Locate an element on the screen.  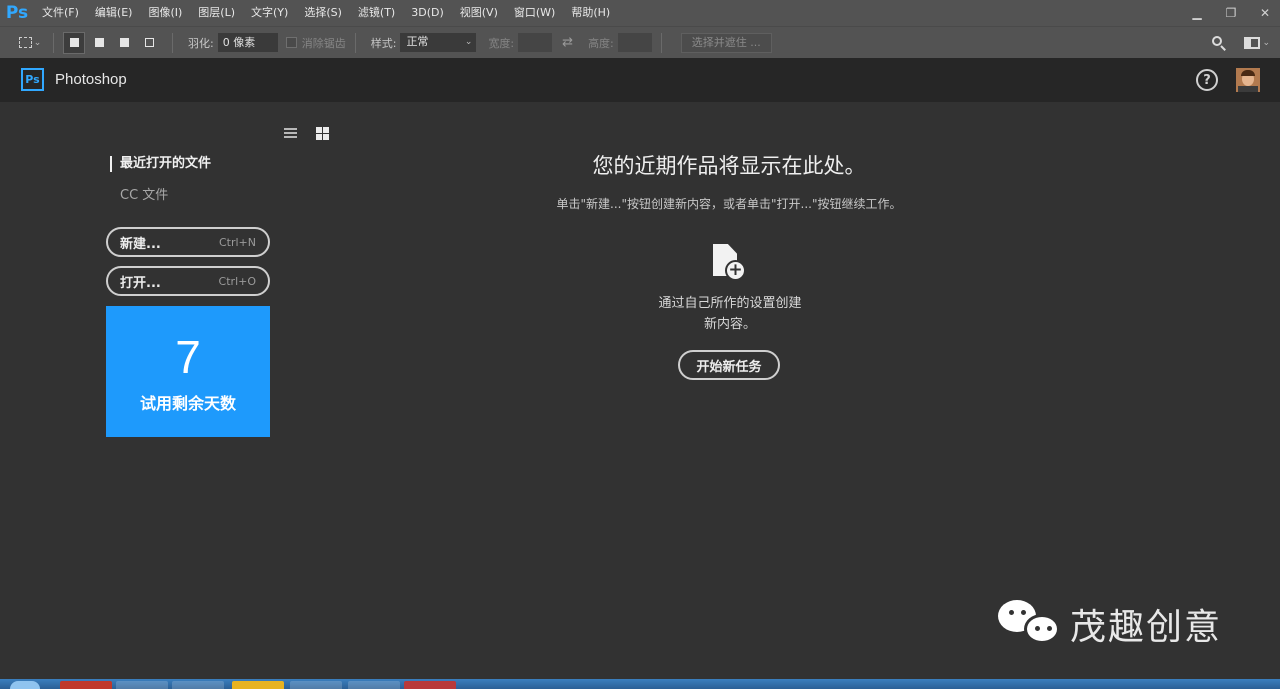
sidebar-item-recent-files: 最近打开的文件 is located at coordinates (160, 164).